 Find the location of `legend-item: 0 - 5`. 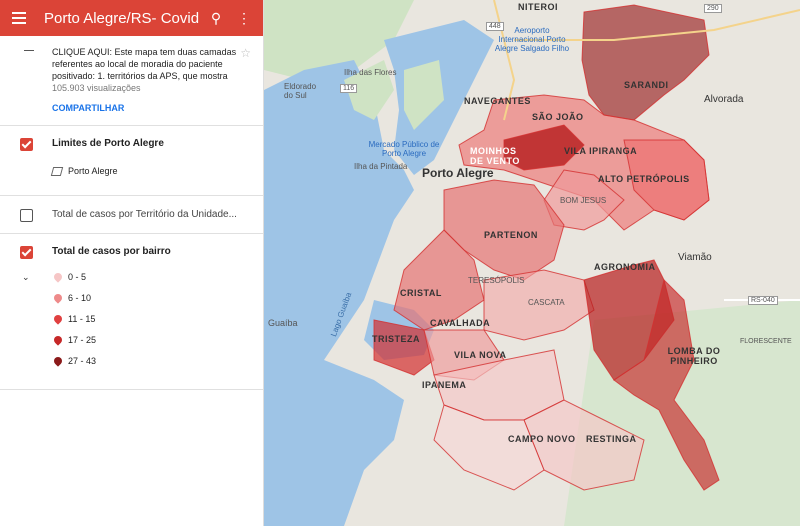

legend-item: 0 - 5 is located at coordinates (69, 277).